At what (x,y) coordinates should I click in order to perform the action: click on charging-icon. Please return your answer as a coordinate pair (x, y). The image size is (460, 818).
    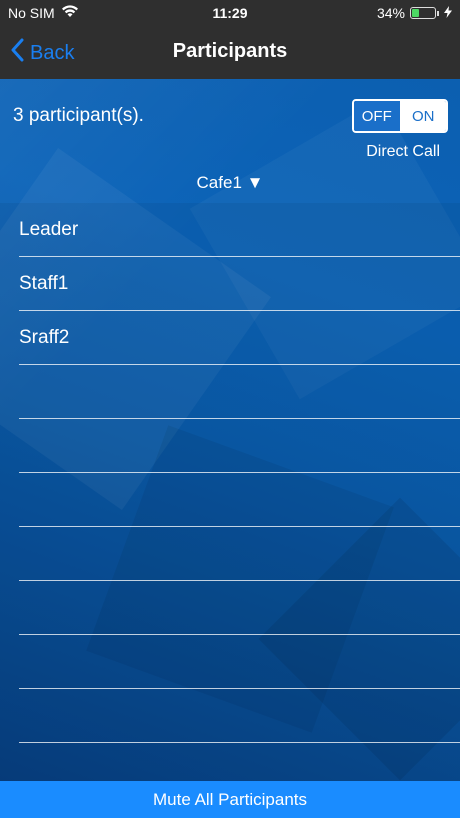
    Looking at the image, I should click on (448, 13).